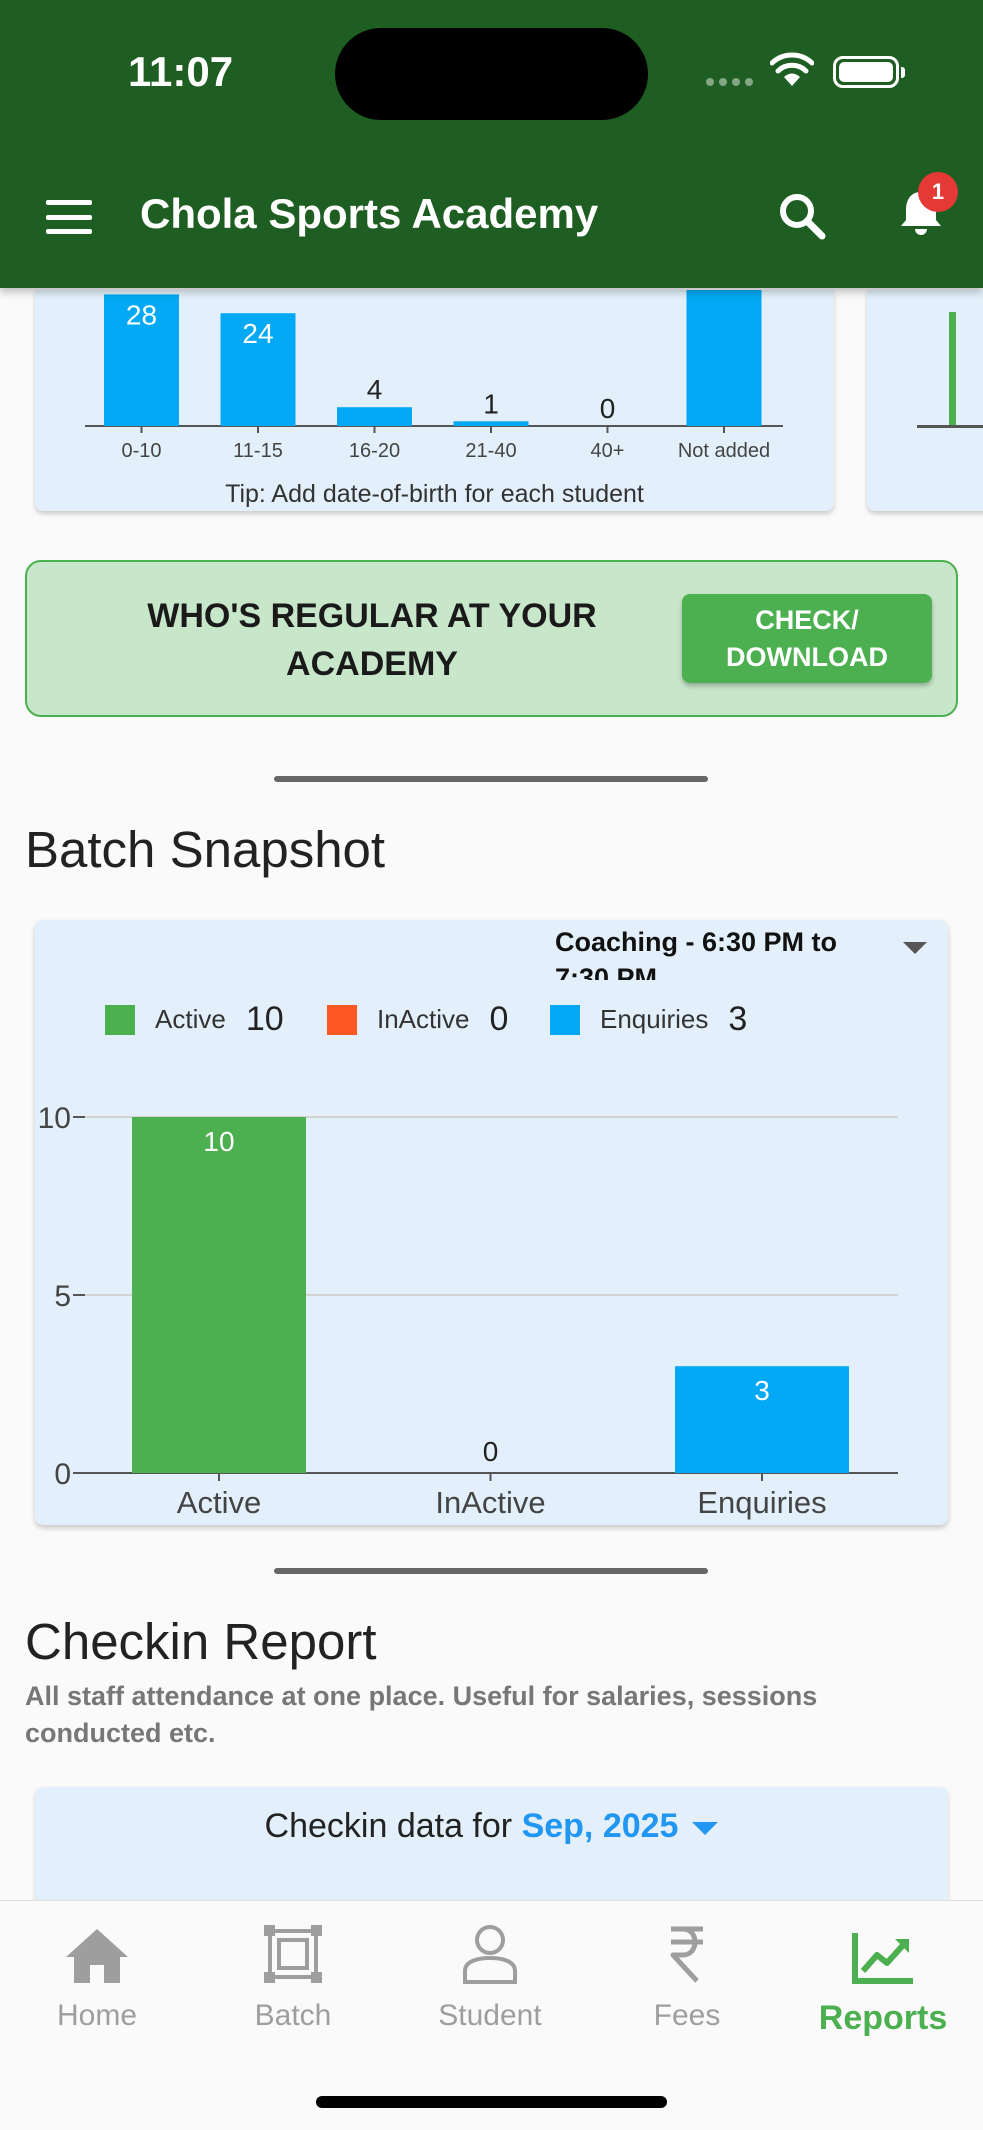 This screenshot has width=983, height=2130. What do you see at coordinates (731, 83) in the screenshot?
I see `signal-icon` at bounding box center [731, 83].